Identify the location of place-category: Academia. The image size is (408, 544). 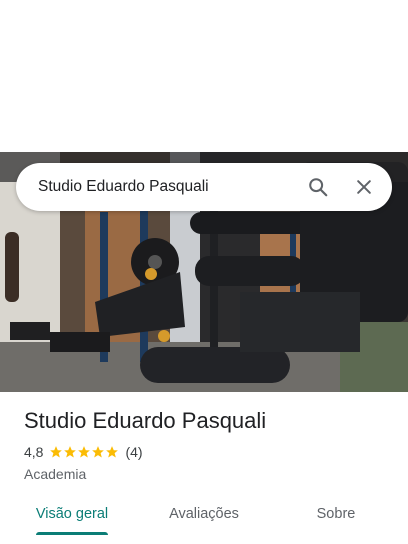
(55, 474).